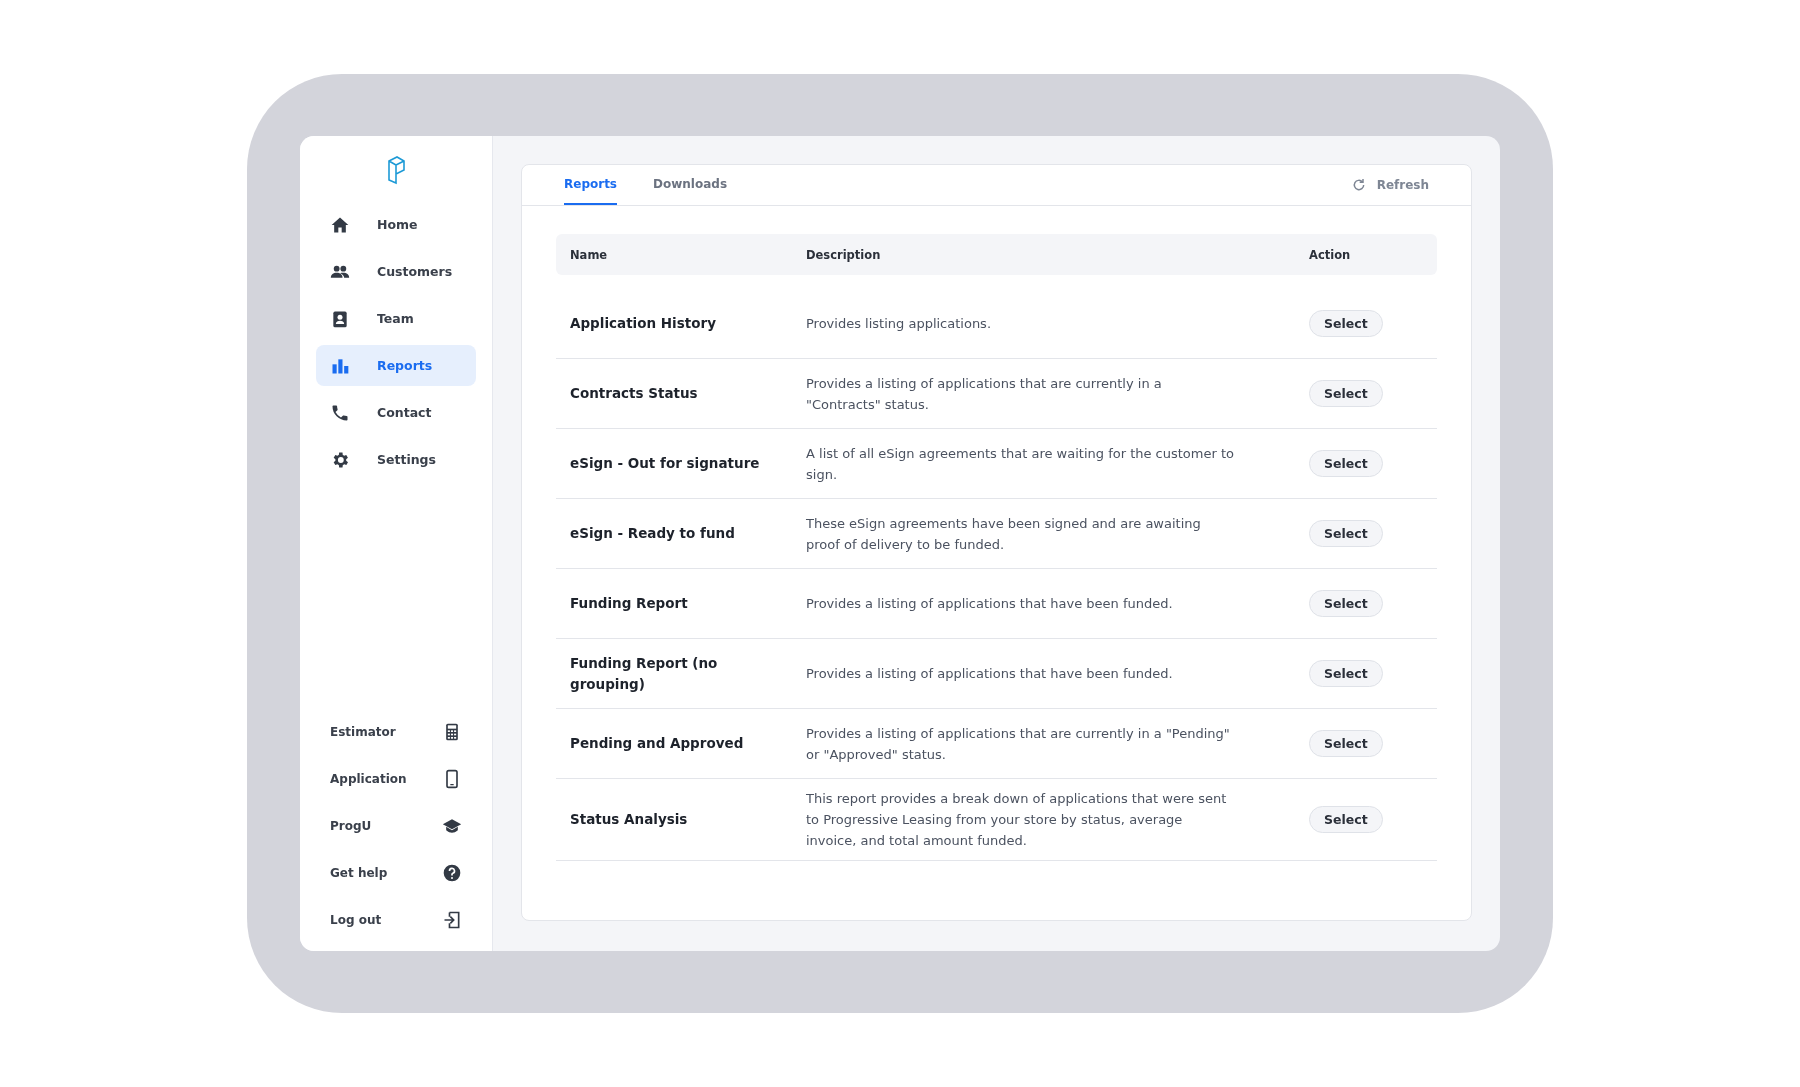  Describe the element at coordinates (590, 185) in the screenshot. I see `tab: Reports` at that location.